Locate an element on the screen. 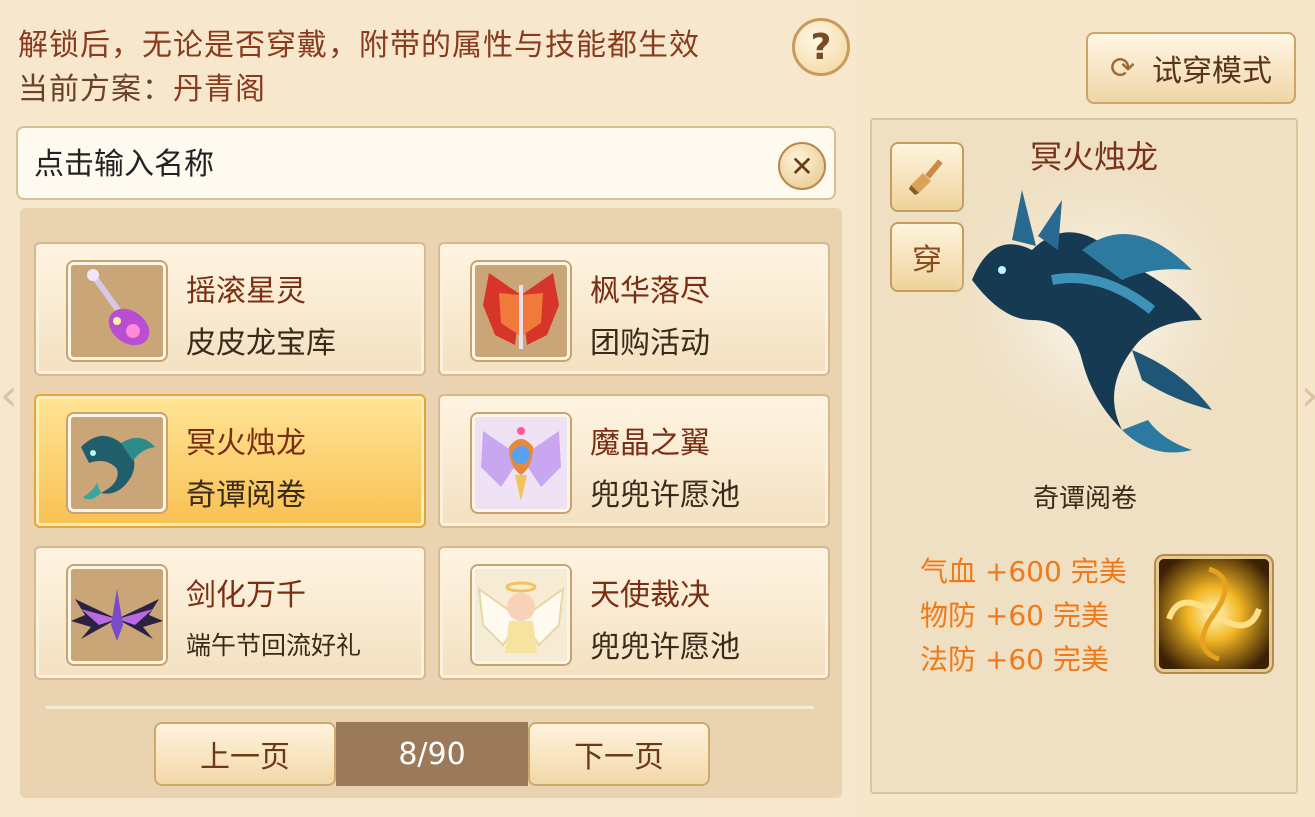 The image size is (1315, 817). item-card: 天使裁决 兜兜许愿池 is located at coordinates (634, 613).